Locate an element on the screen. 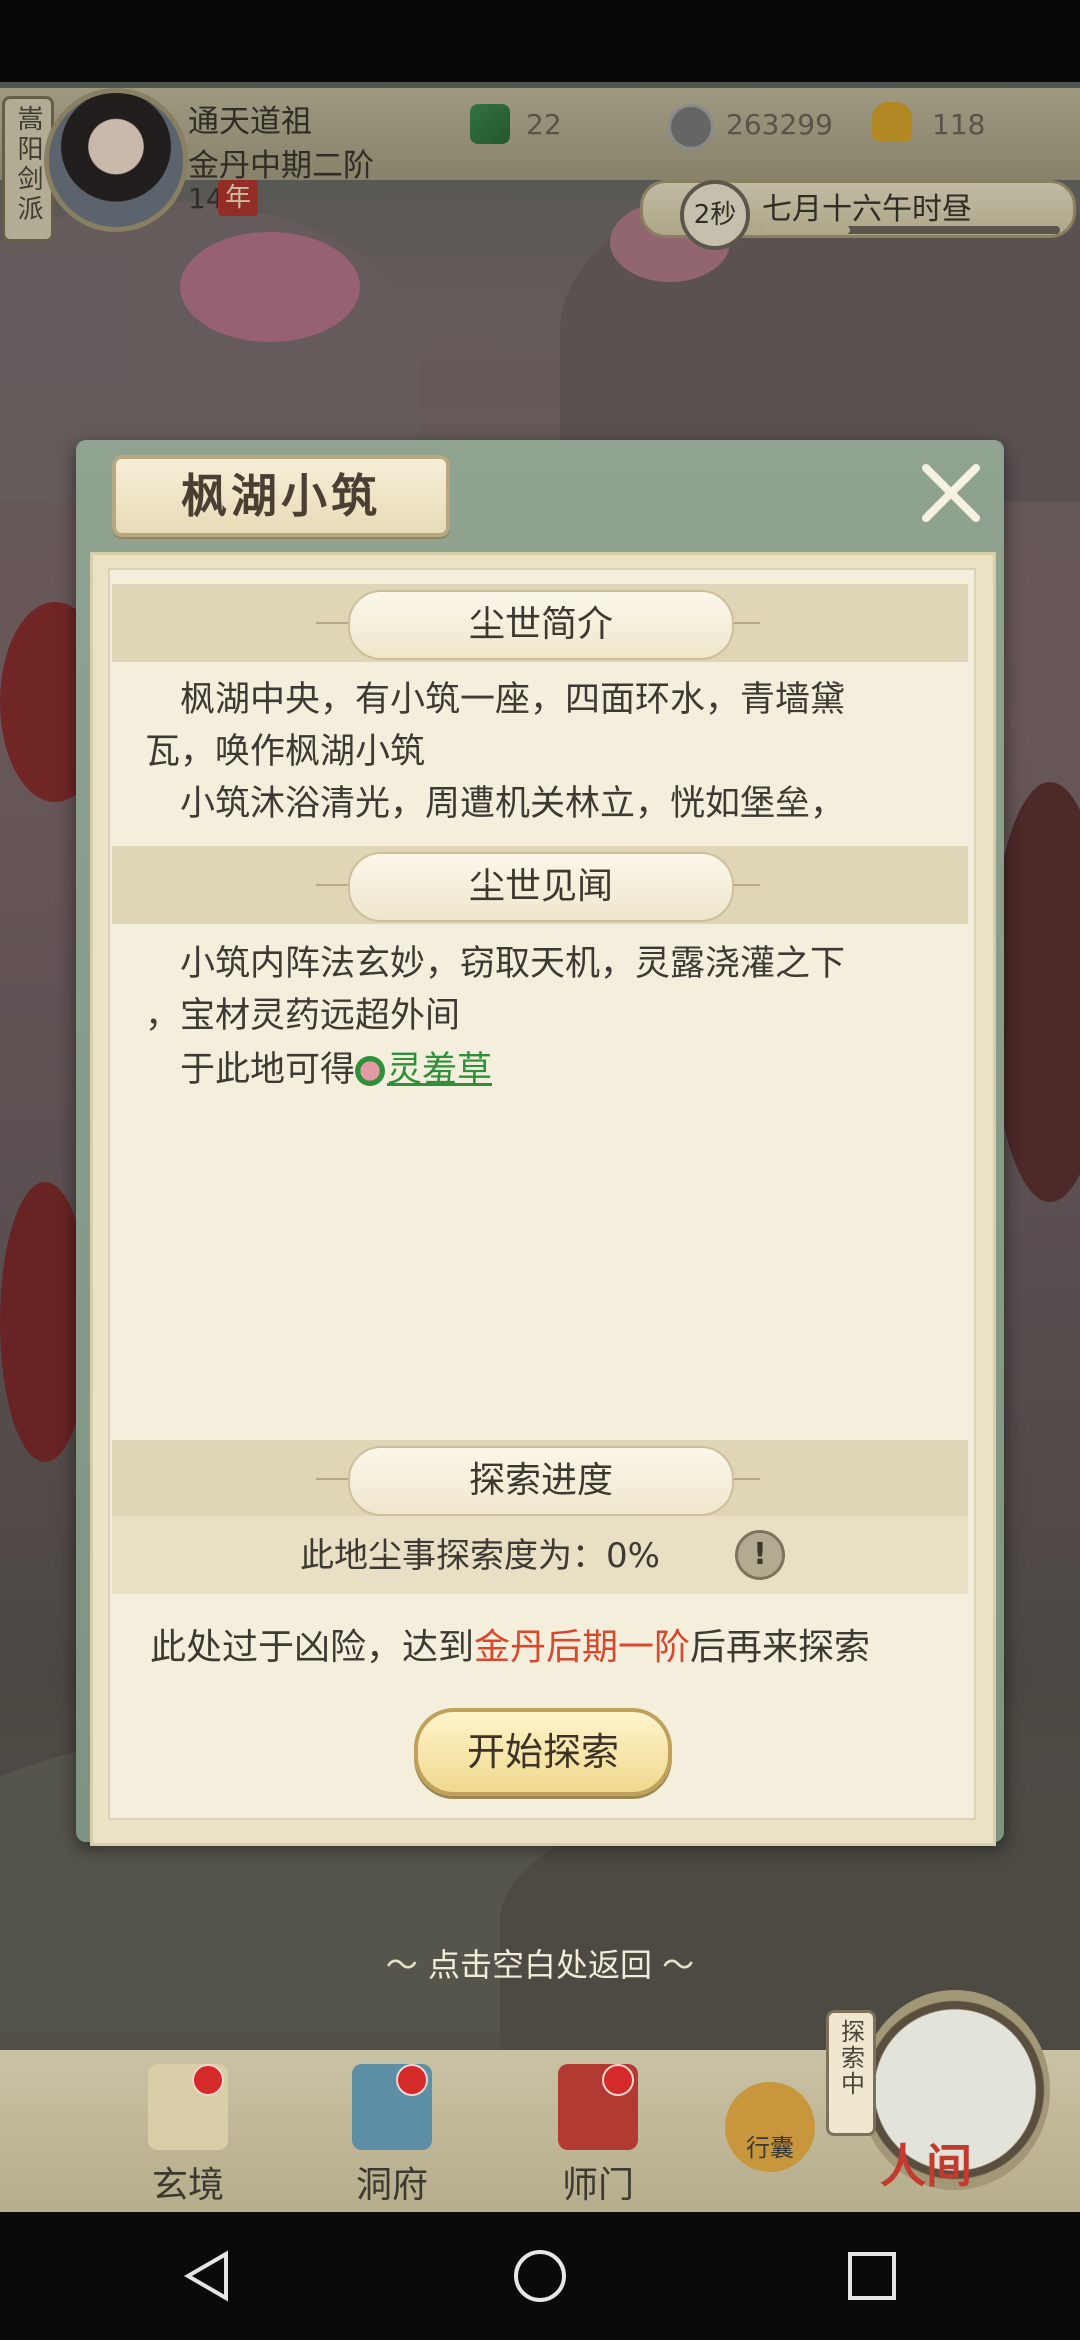 The image size is (1080, 2340). exploring-label: 探索中 is located at coordinates (850, 2058).